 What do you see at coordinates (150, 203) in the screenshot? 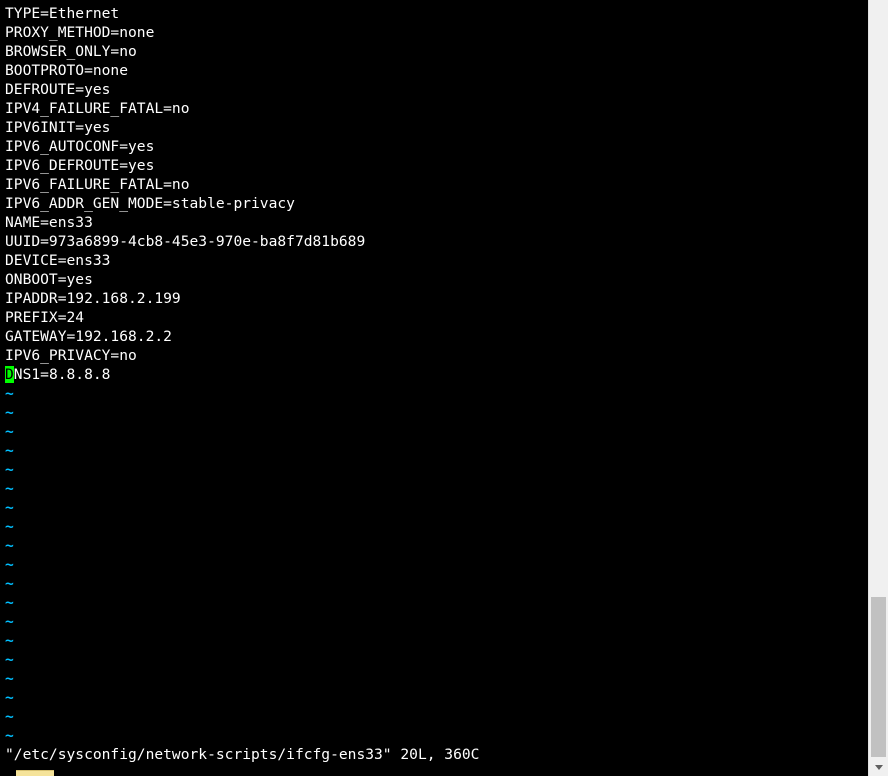
I see `config-line: IPV6_ADDR_GEN_MODE=stable-privacy` at bounding box center [150, 203].